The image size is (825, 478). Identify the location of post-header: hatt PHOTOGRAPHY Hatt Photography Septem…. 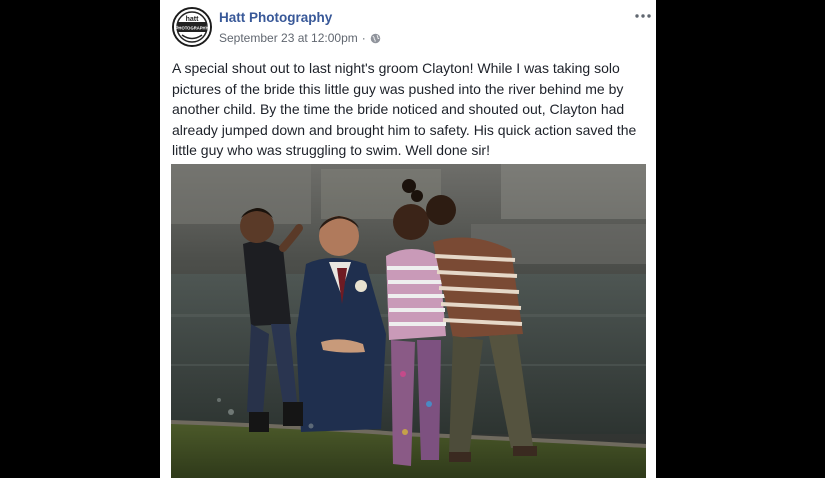
(408, 25).